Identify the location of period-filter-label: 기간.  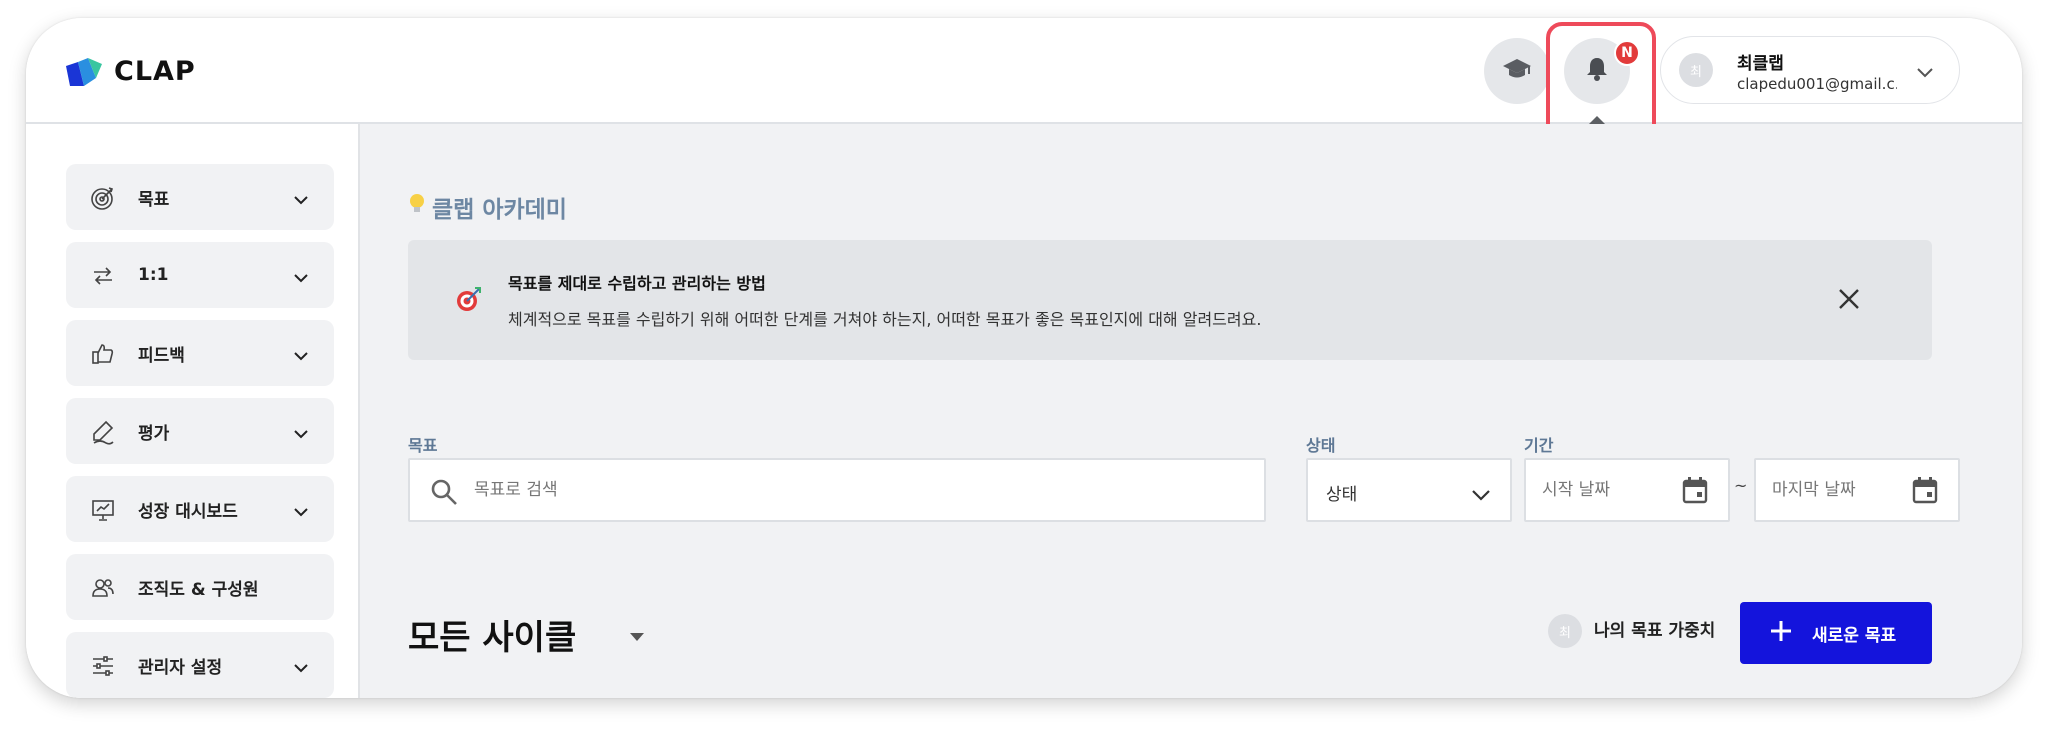
(1539, 445).